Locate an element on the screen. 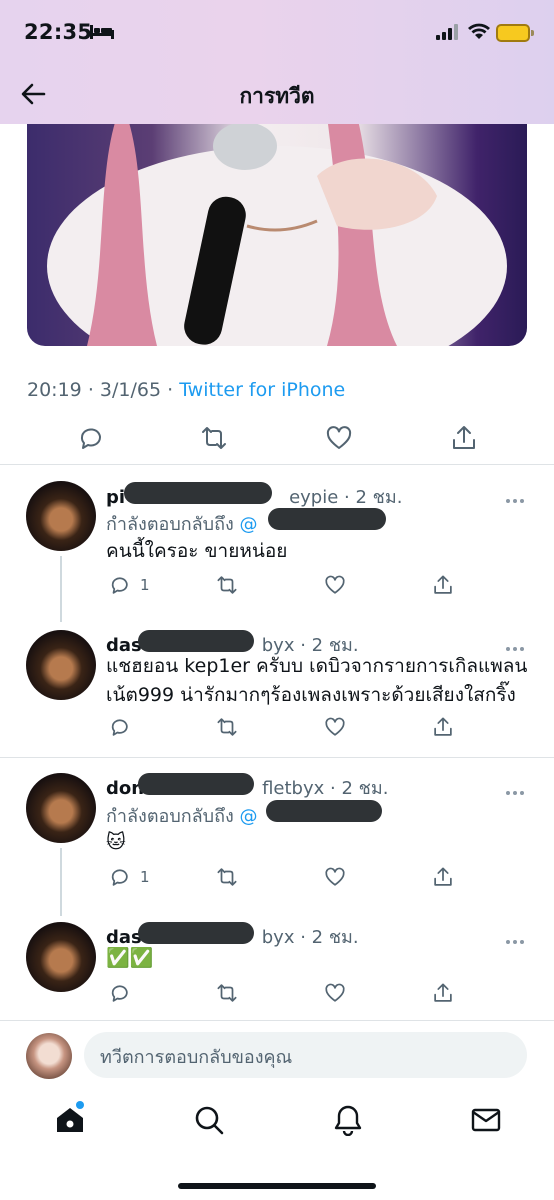 Image resolution: width=554 pixels, height=1200 pixels. home-indicator is located at coordinates (277, 1186).